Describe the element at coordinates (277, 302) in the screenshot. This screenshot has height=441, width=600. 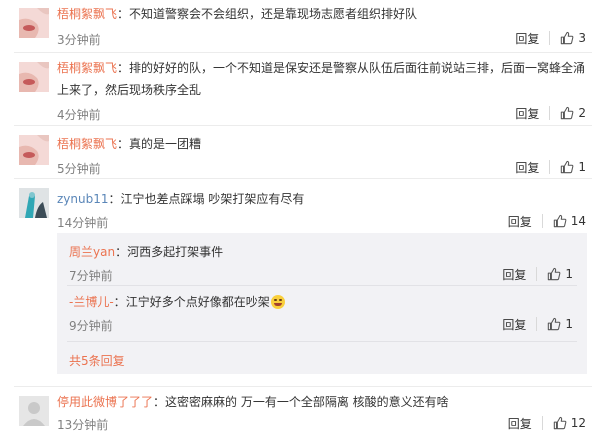
I see `laughing-crying-emoji-icon` at that location.